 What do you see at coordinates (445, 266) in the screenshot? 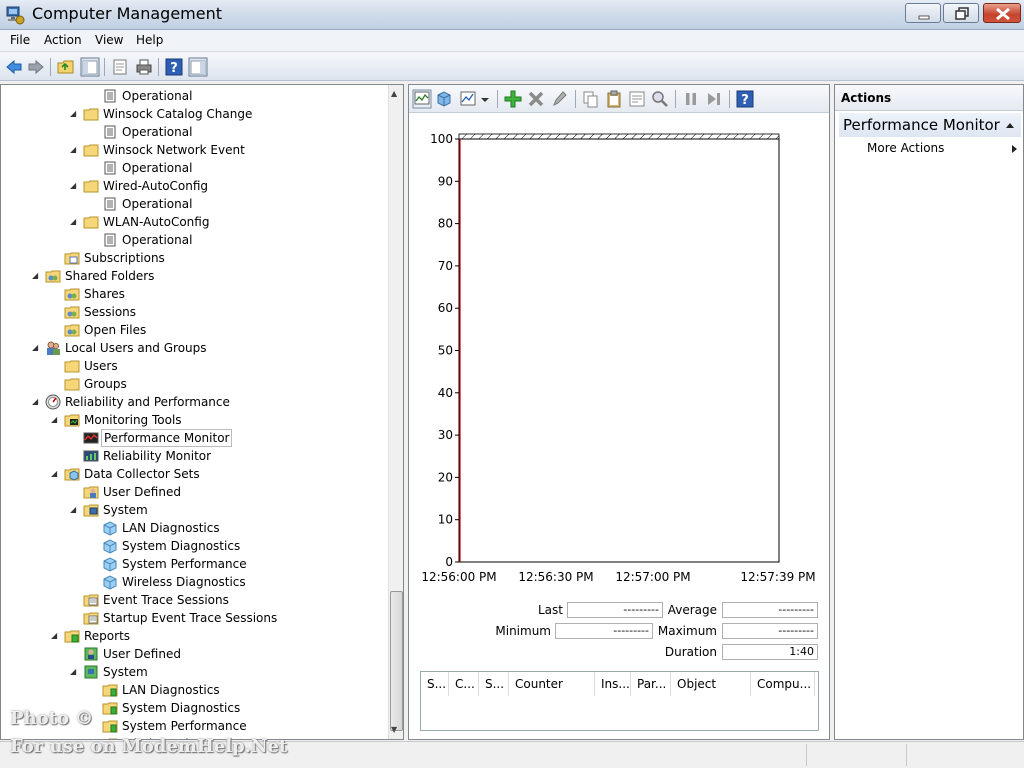
I see `y-tick-label: 70` at bounding box center [445, 266].